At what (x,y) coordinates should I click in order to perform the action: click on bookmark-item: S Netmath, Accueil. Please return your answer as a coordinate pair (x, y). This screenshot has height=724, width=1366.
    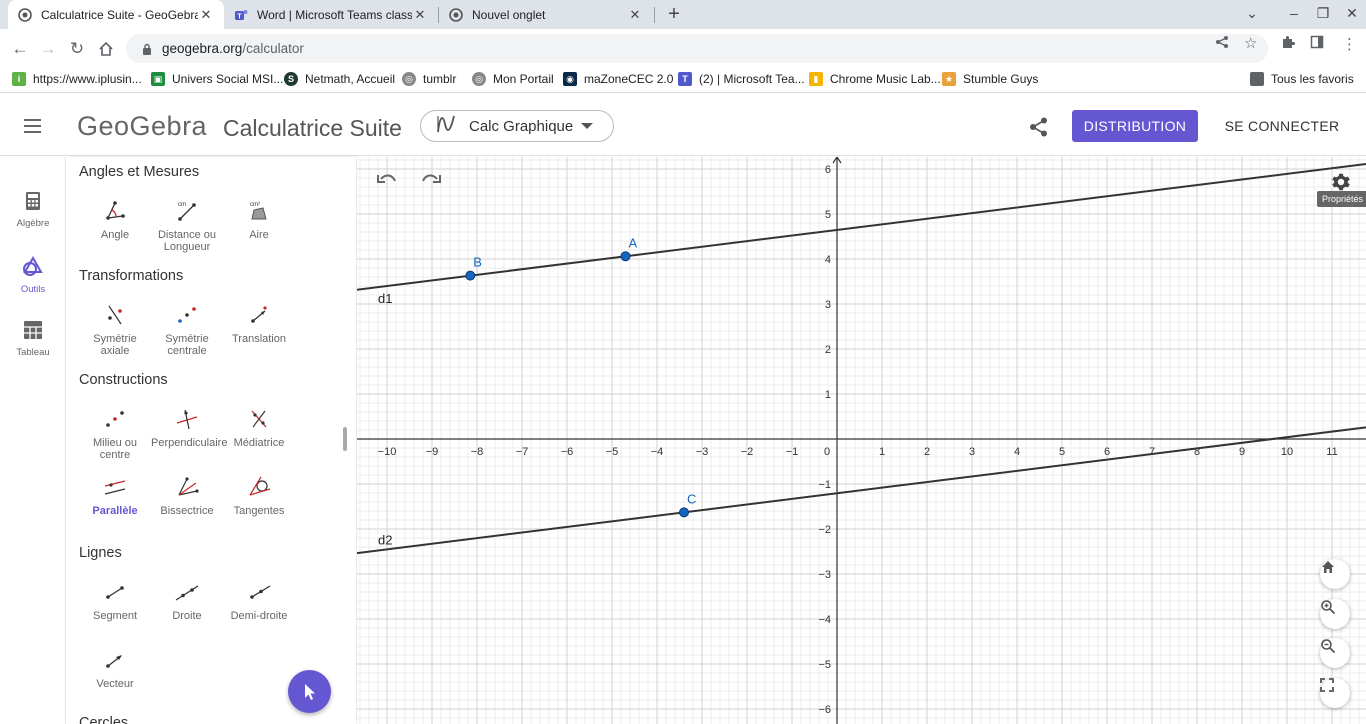
    Looking at the image, I should click on (339, 79).